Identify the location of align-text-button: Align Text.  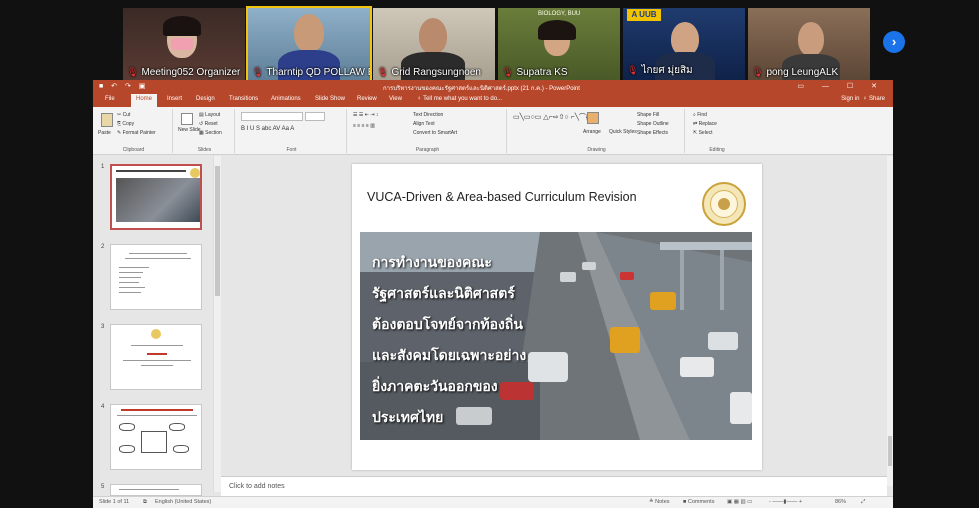
(424, 124).